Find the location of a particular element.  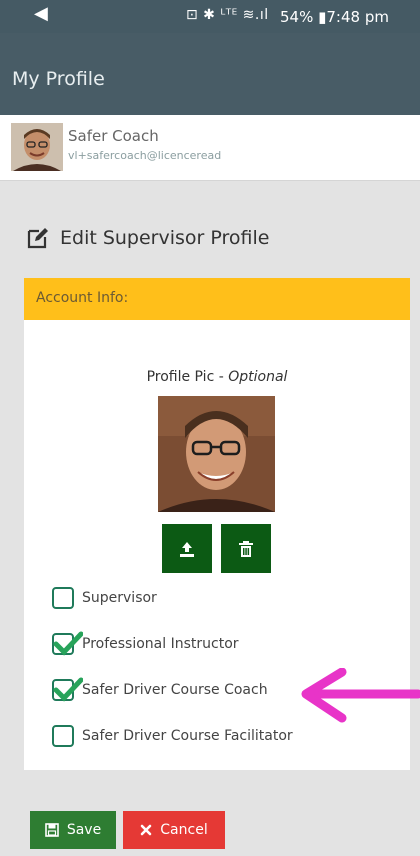

avatar is located at coordinates (37, 147).